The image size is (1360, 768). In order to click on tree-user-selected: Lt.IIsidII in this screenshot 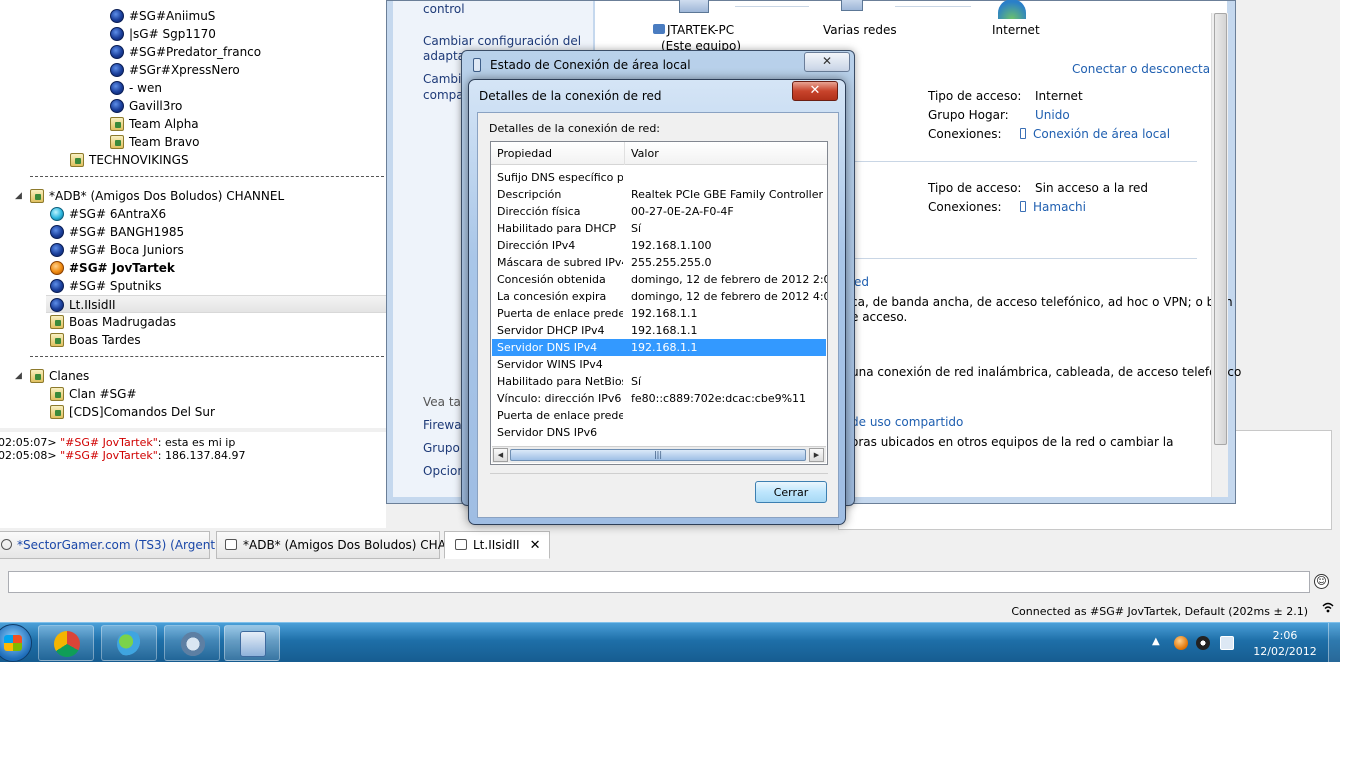, I will do `click(216, 304)`.